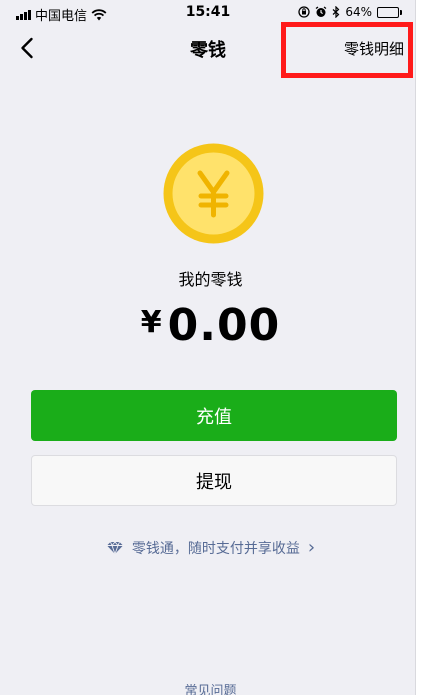 The width and height of the screenshot is (421, 695). I want to click on balance-value: 0.00, so click(224, 325).